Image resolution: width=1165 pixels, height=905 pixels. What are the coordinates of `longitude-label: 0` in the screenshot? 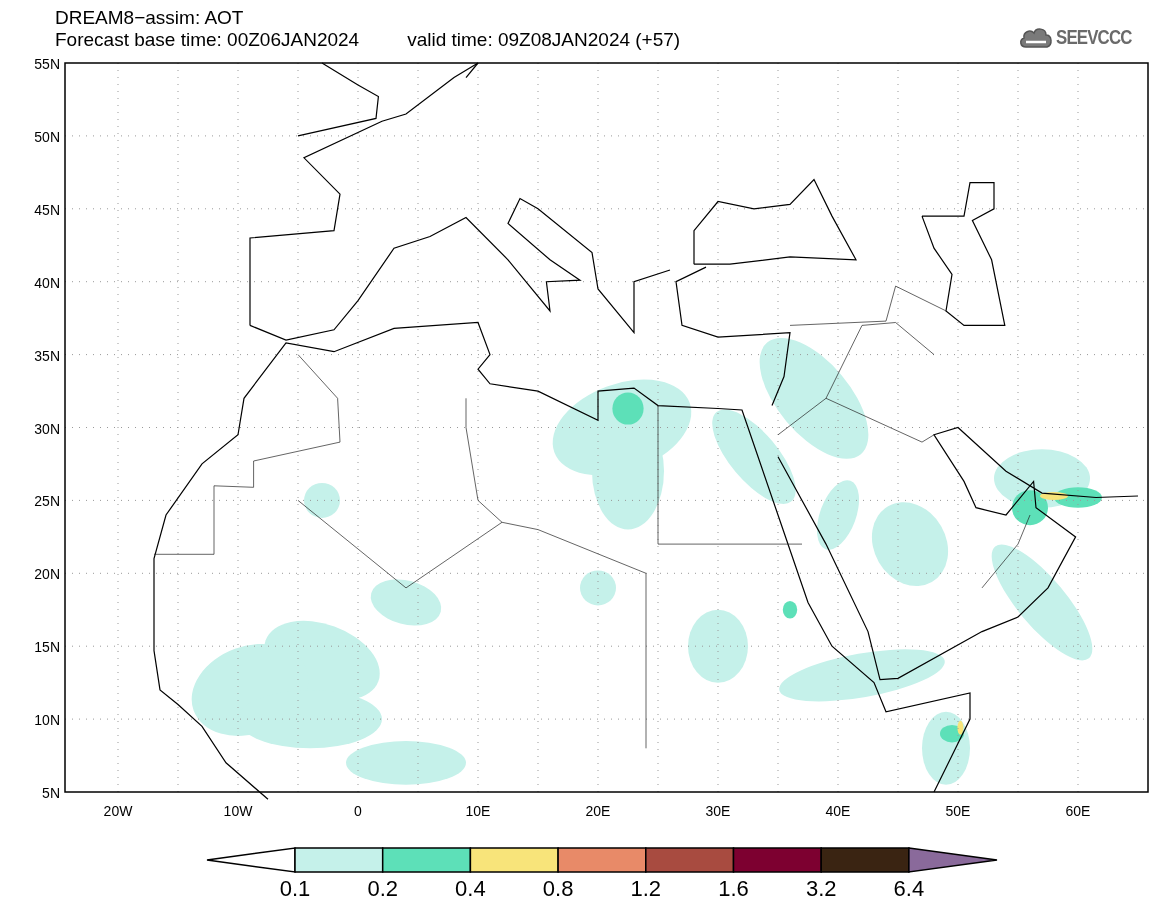 It's located at (358, 811).